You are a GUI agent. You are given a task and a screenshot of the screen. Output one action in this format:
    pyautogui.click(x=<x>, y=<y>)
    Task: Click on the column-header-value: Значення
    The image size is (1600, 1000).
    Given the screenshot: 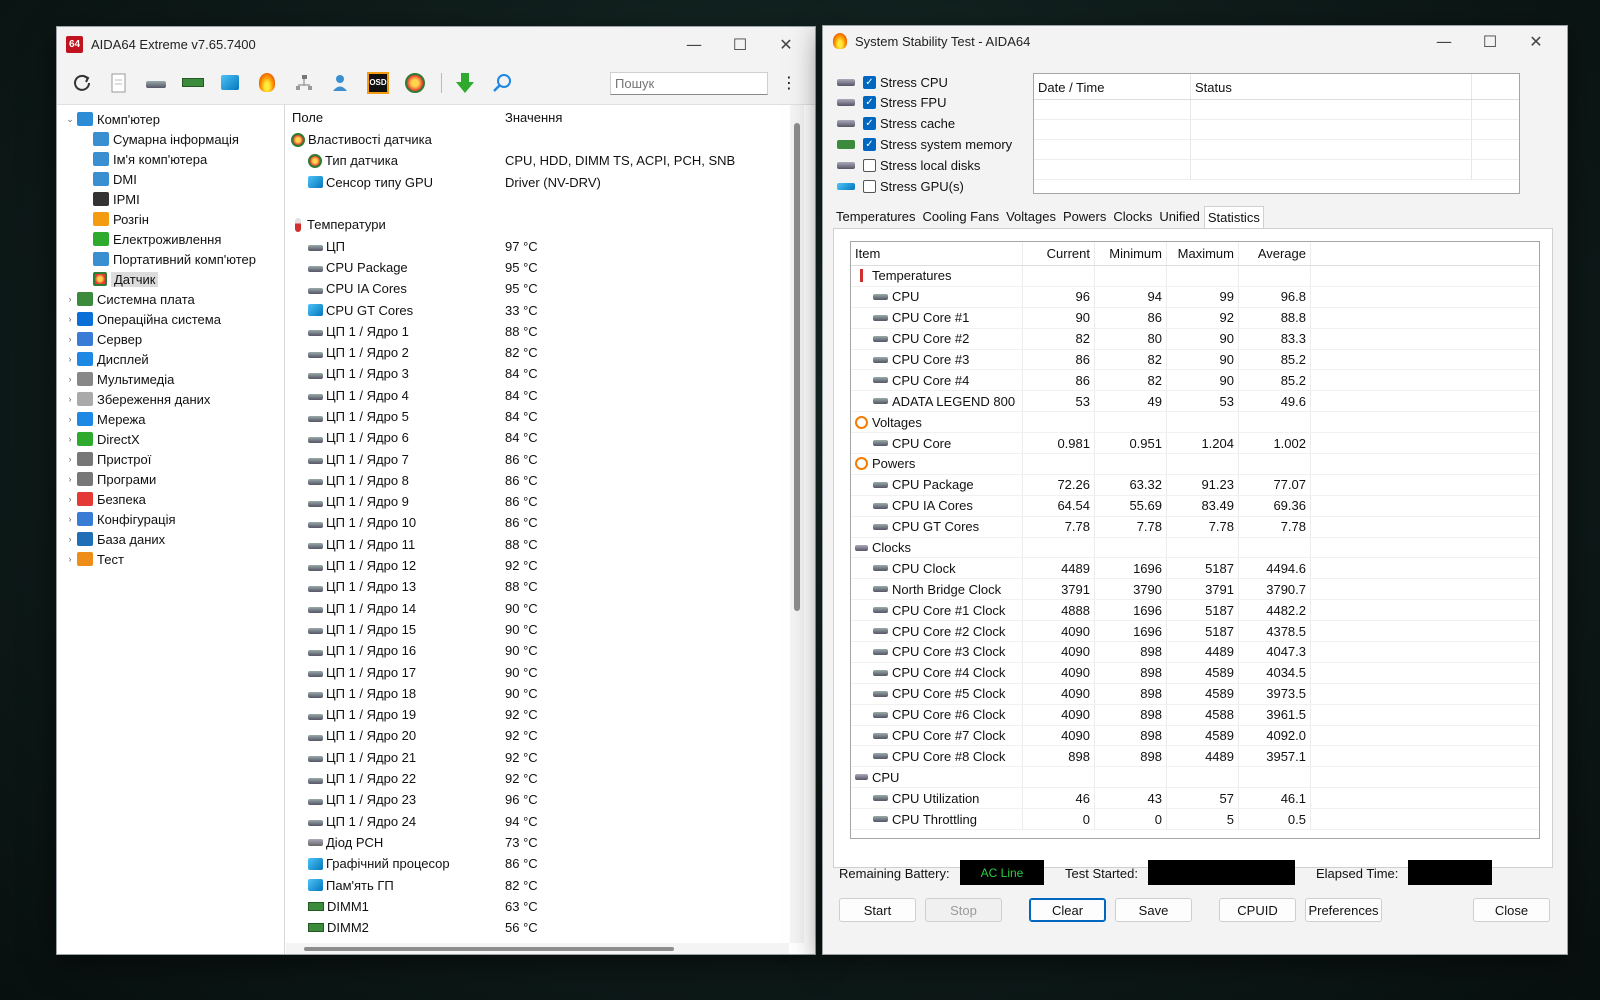 What is the action you would take?
    pyautogui.click(x=645, y=117)
    